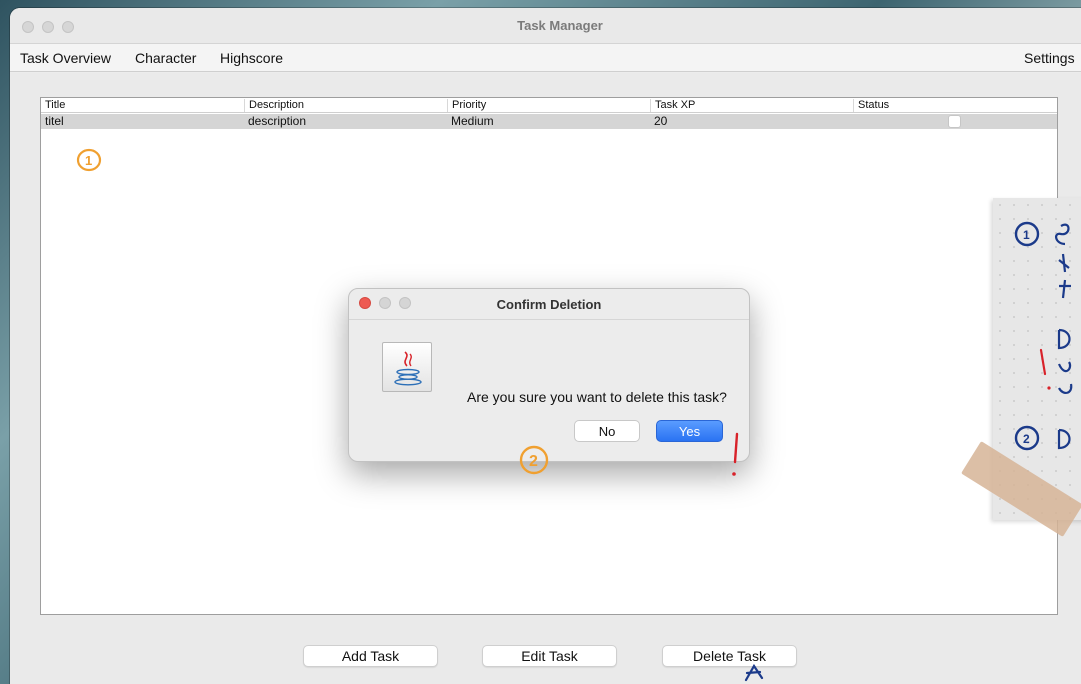 This screenshot has width=1081, height=684. I want to click on note-item-2-text: 2, so click(1026, 439).